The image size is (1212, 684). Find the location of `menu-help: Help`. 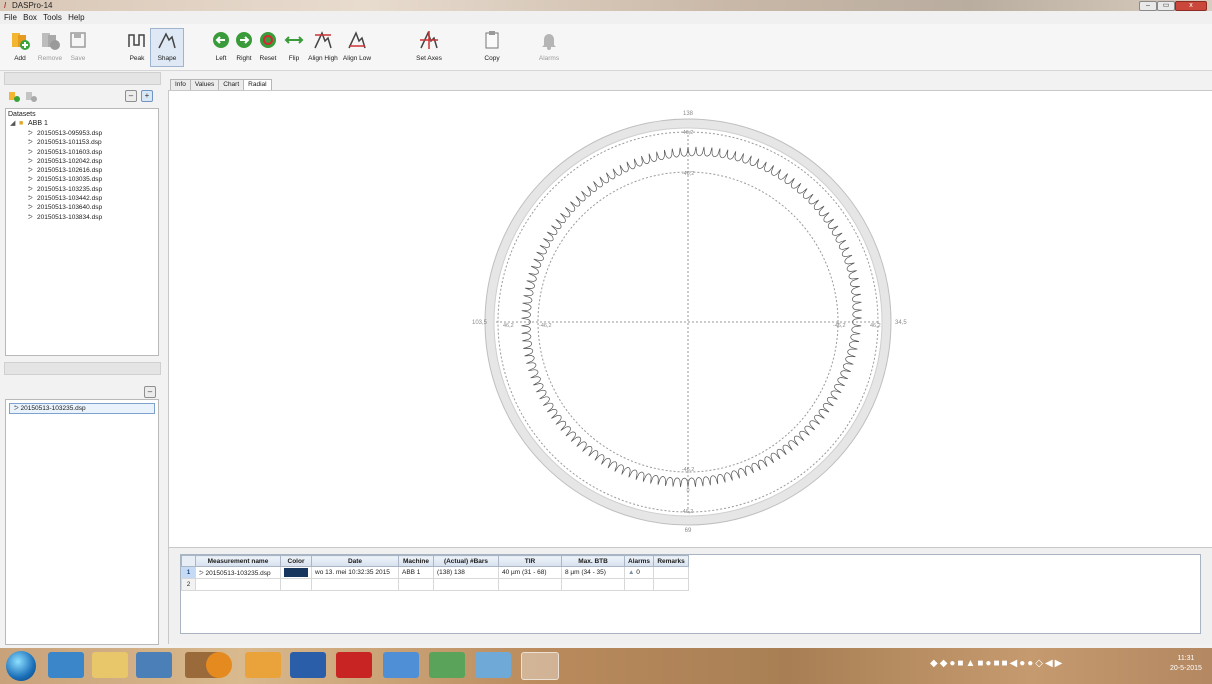

menu-help: Help is located at coordinates (76, 17).